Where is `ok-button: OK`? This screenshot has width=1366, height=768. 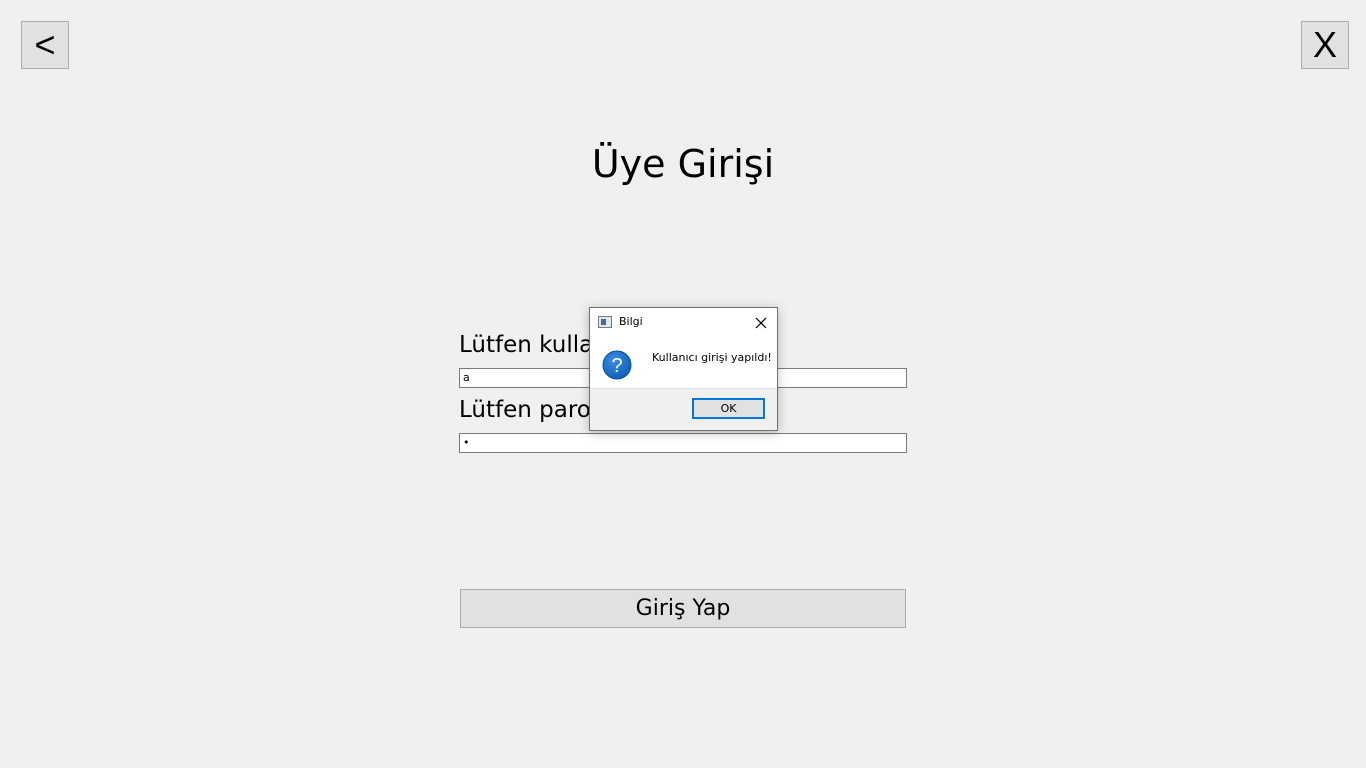 ok-button: OK is located at coordinates (728, 408).